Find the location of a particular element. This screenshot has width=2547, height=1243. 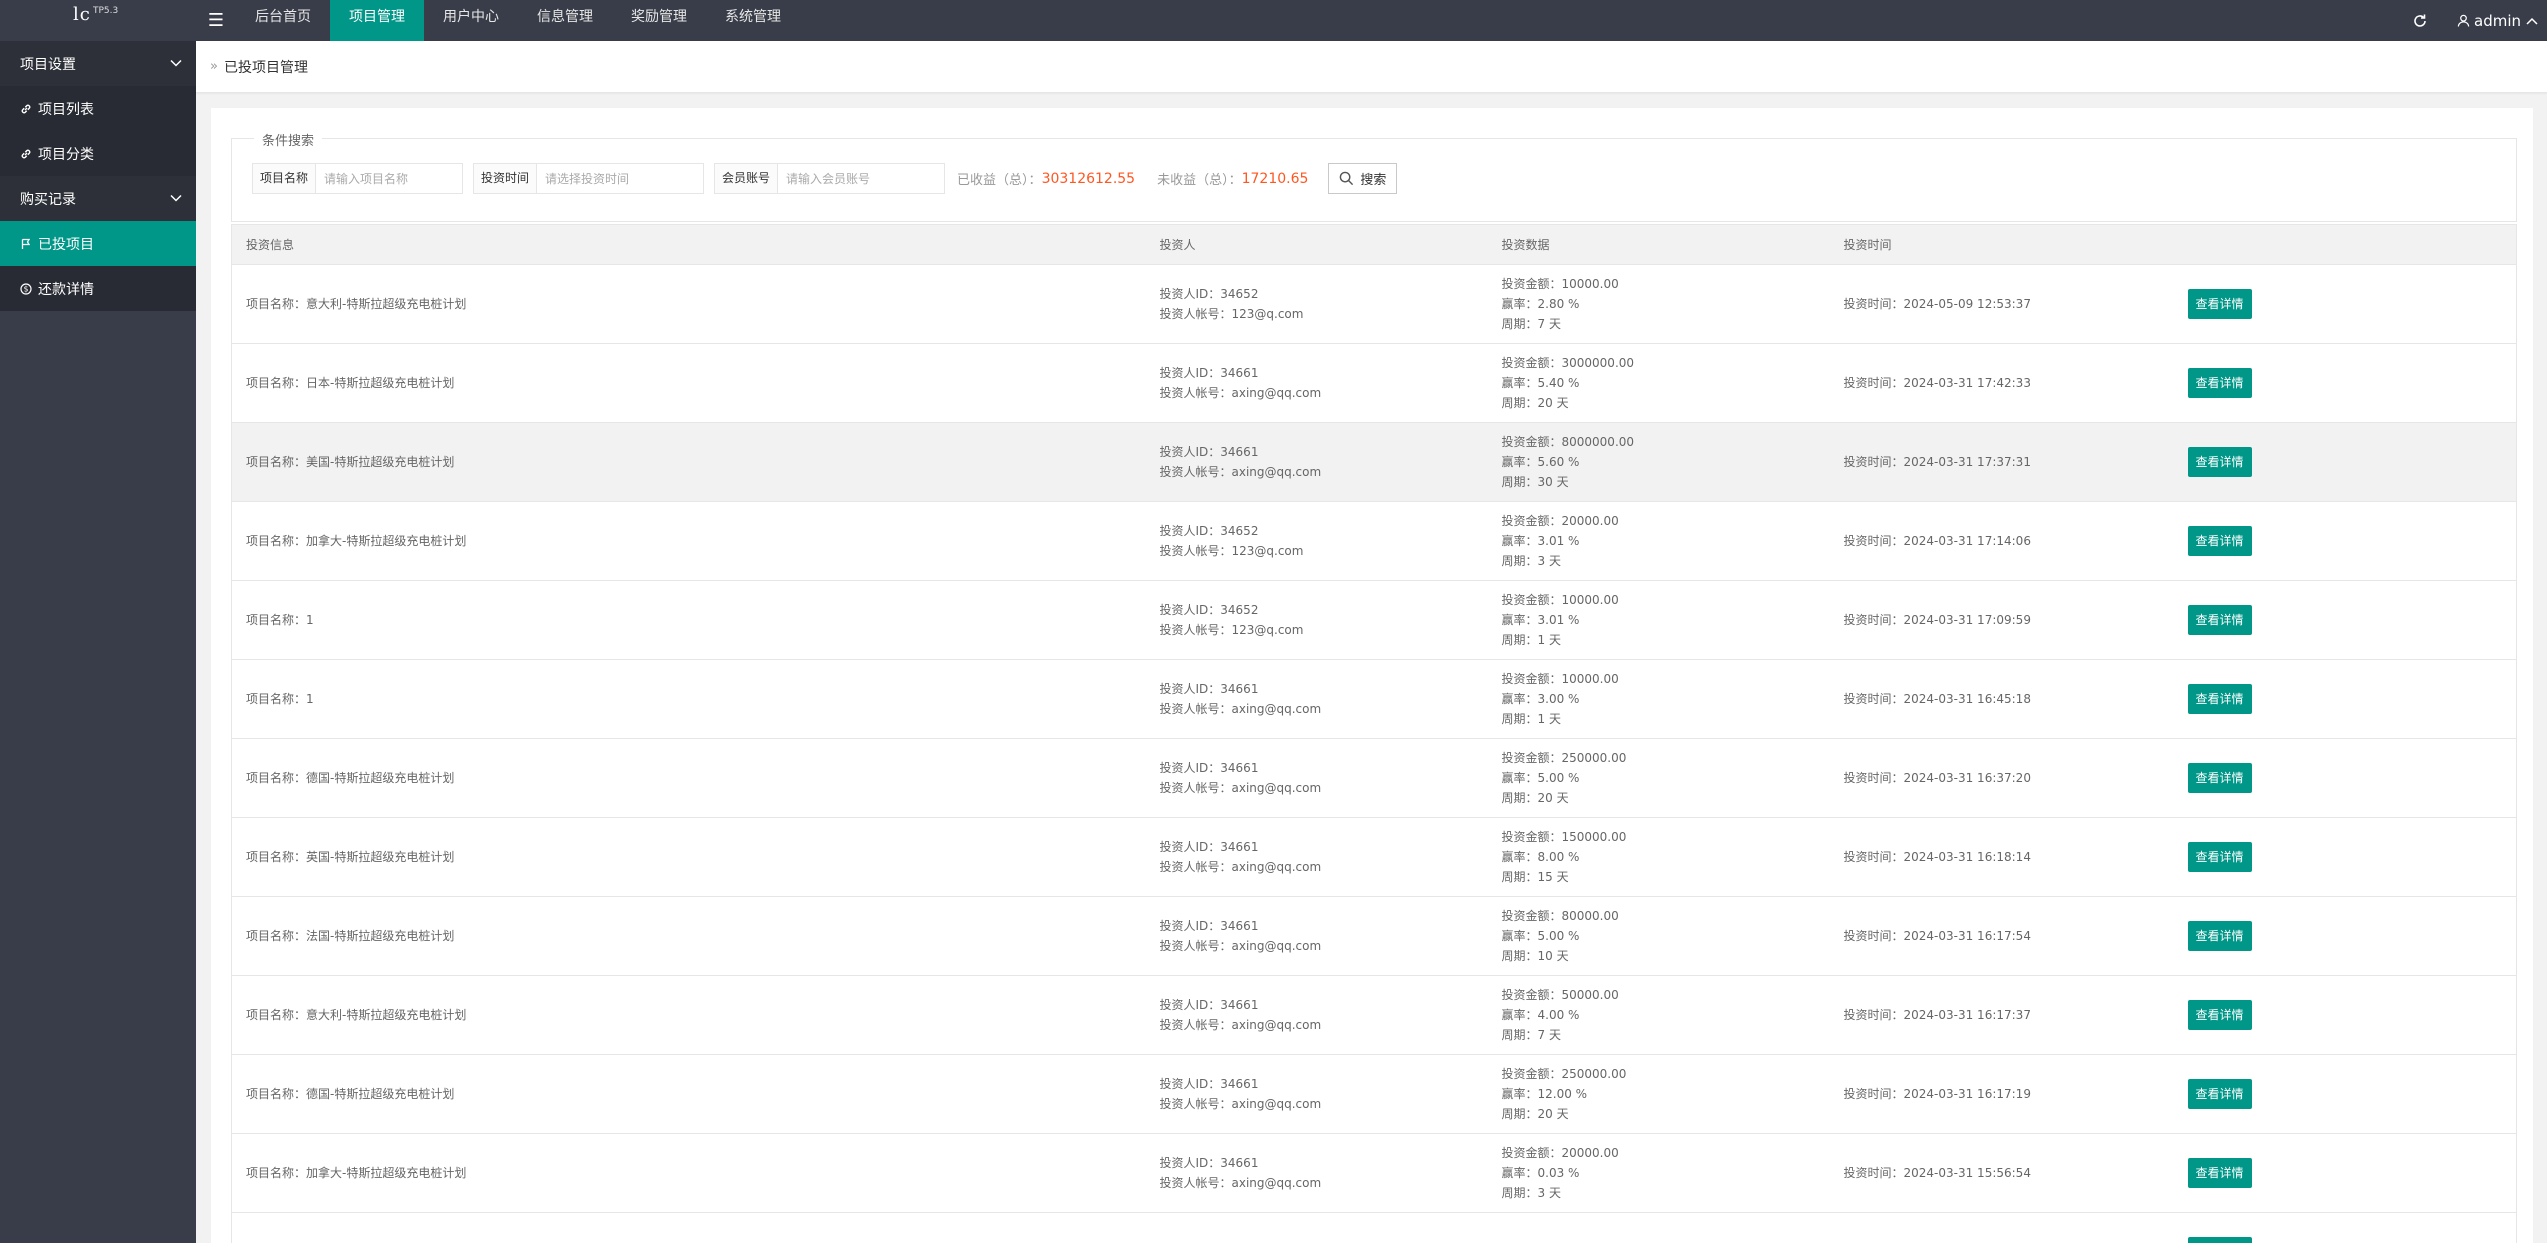

cell-invest-data: 投资金额：10000.00 赢率：3.00 % 周期：1 天 is located at coordinates (1658, 699).